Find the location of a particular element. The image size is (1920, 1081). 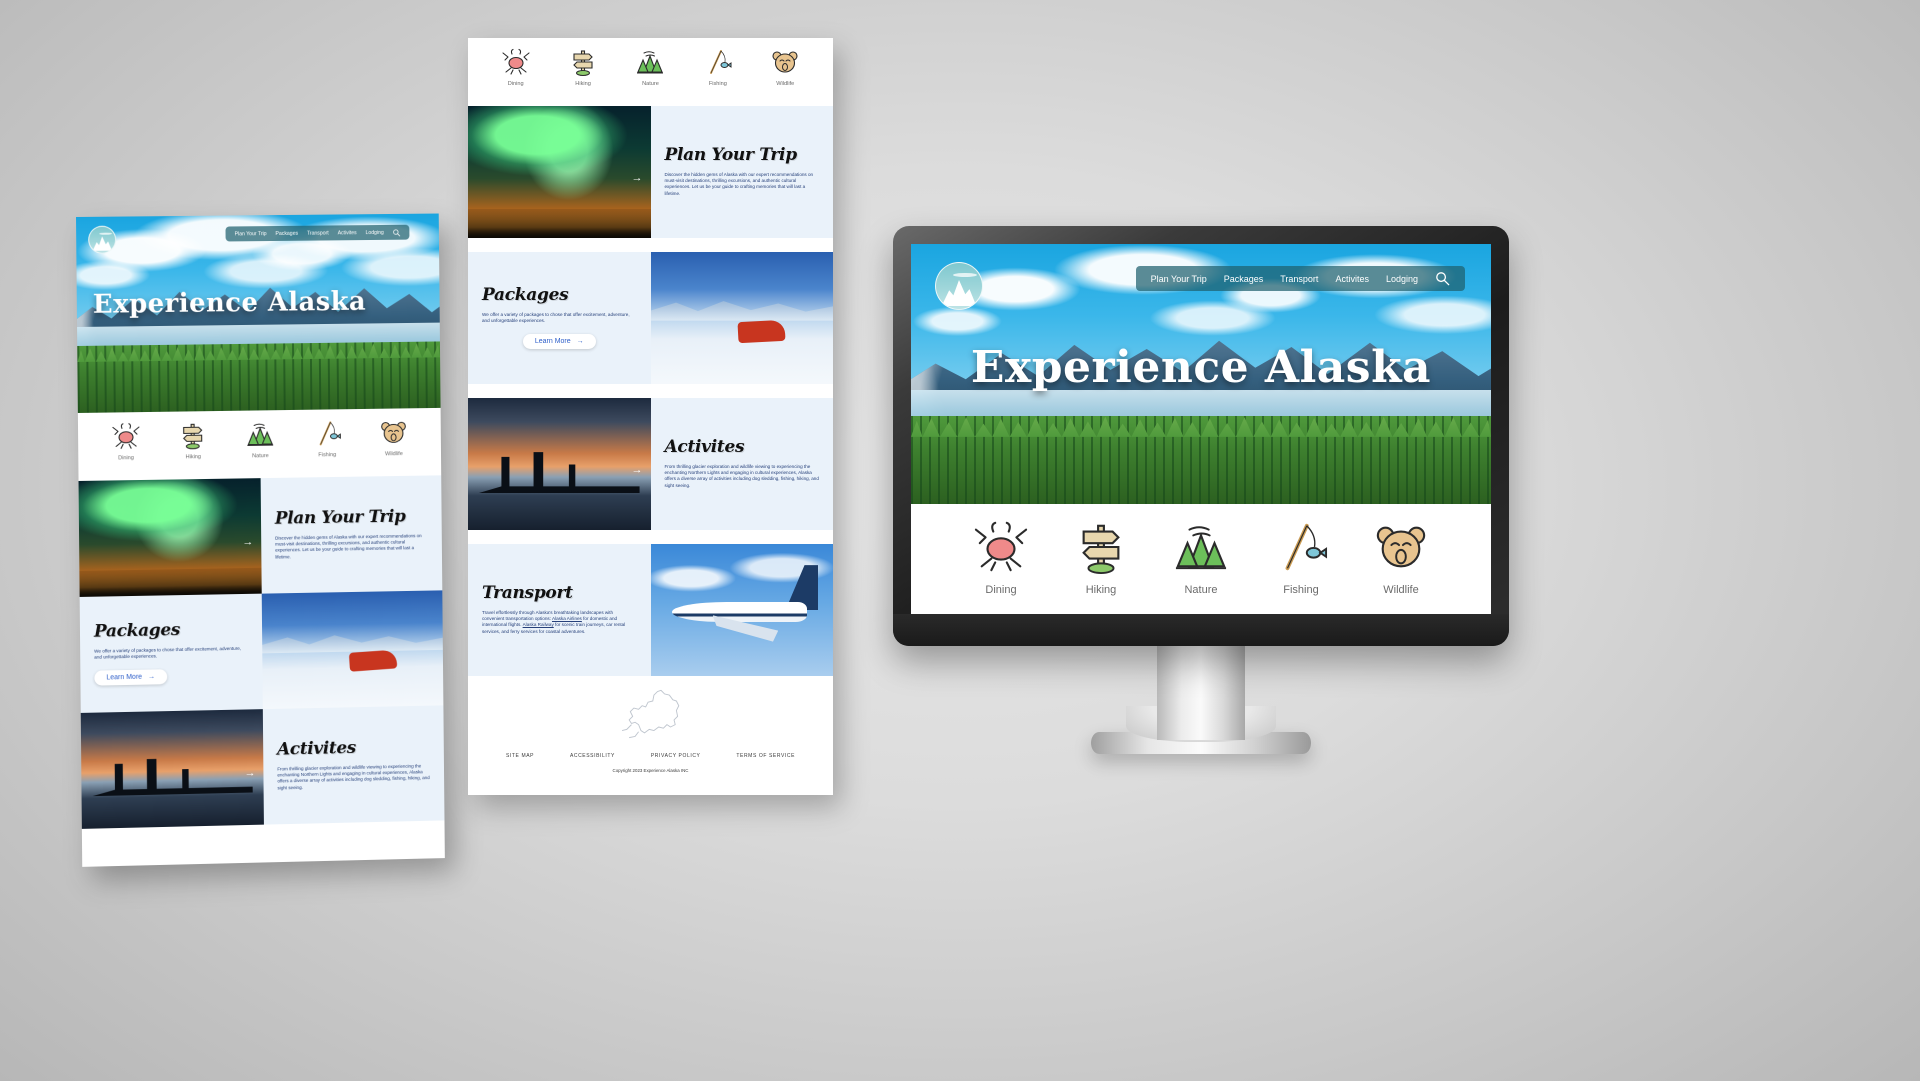

learn-more-label: Learn More is located at coordinates (124, 677).